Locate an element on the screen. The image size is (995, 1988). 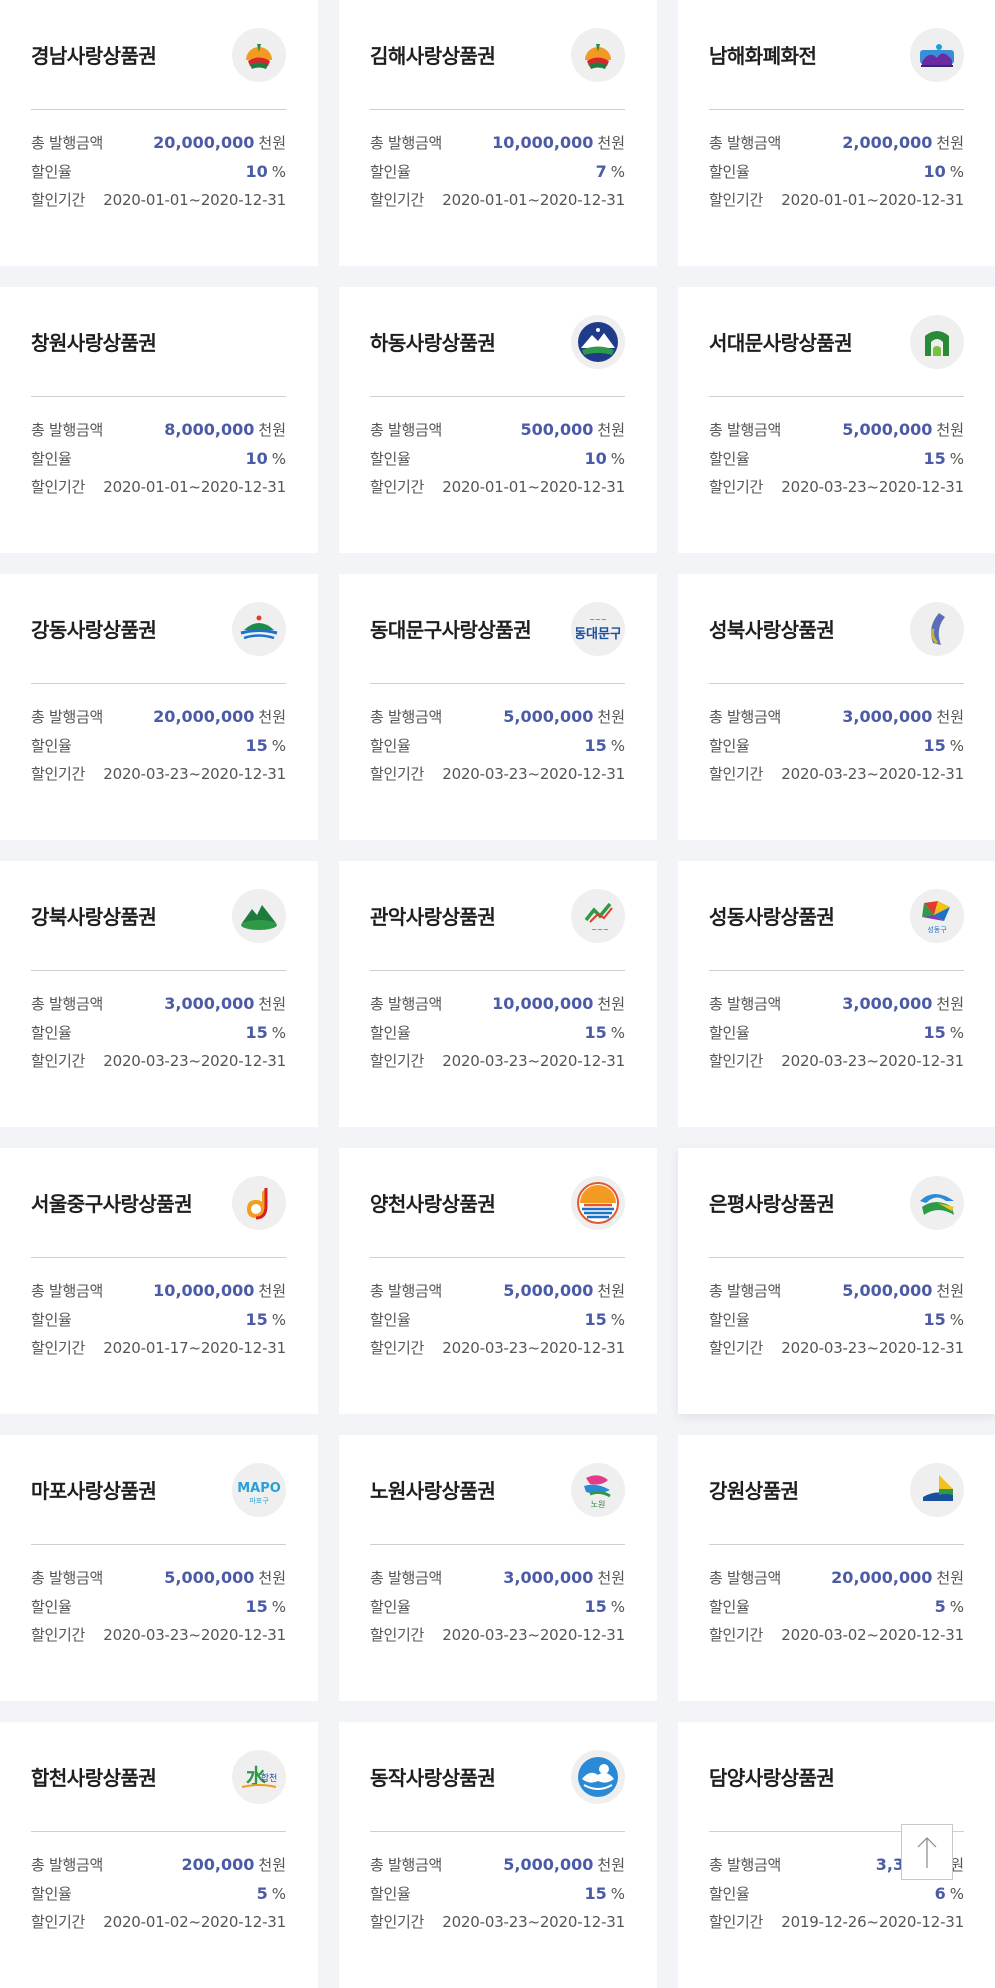
river-logo-icon is located at coordinates (259, 628).